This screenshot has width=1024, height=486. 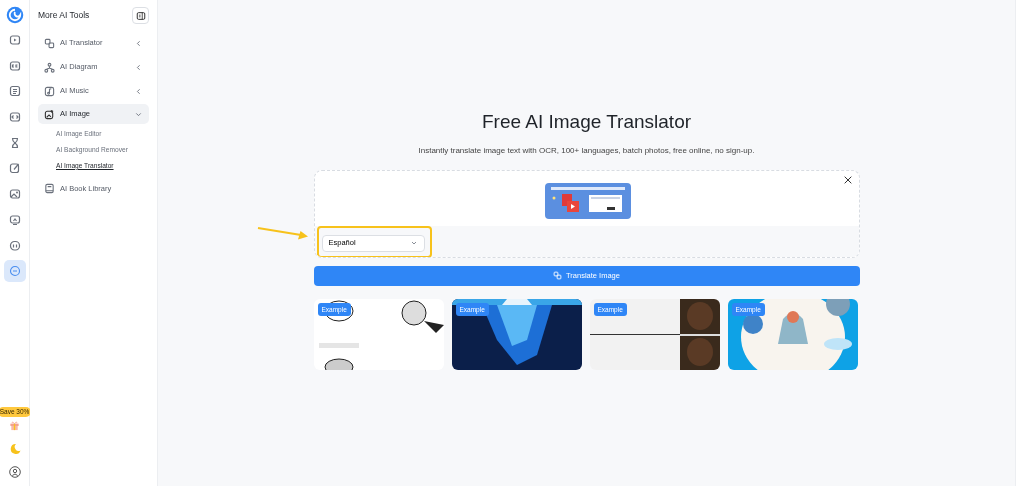 I want to click on music-icon, so click(x=49, y=91).